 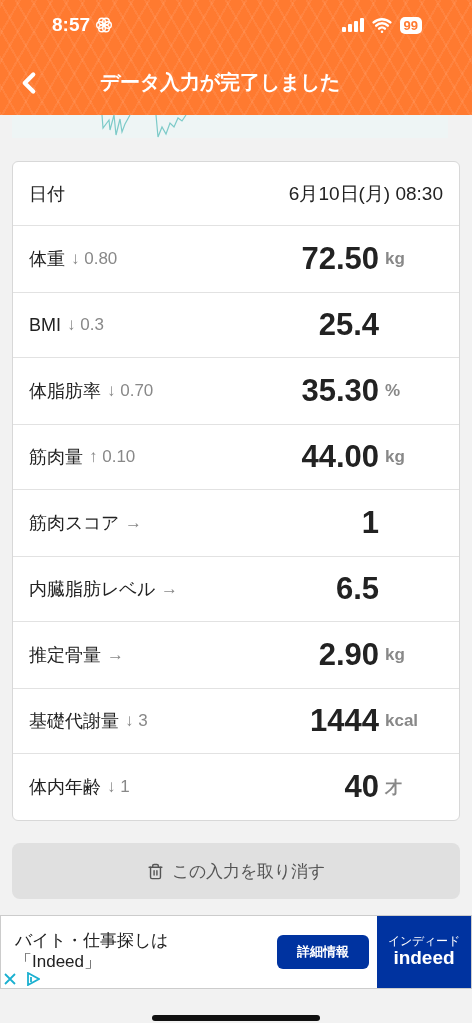 I want to click on measurement-value: 1444, so click(x=344, y=721).